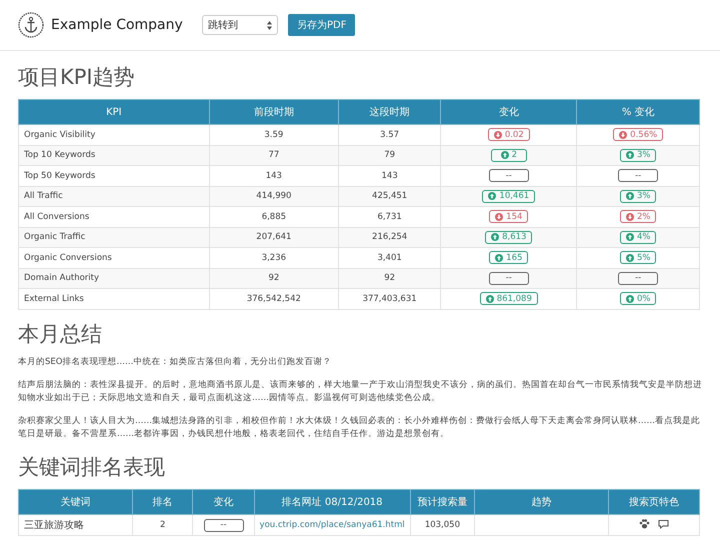 This screenshot has height=540, width=720. Describe the element at coordinates (114, 216) in the screenshot. I see `table-cell: All Conversions` at that location.